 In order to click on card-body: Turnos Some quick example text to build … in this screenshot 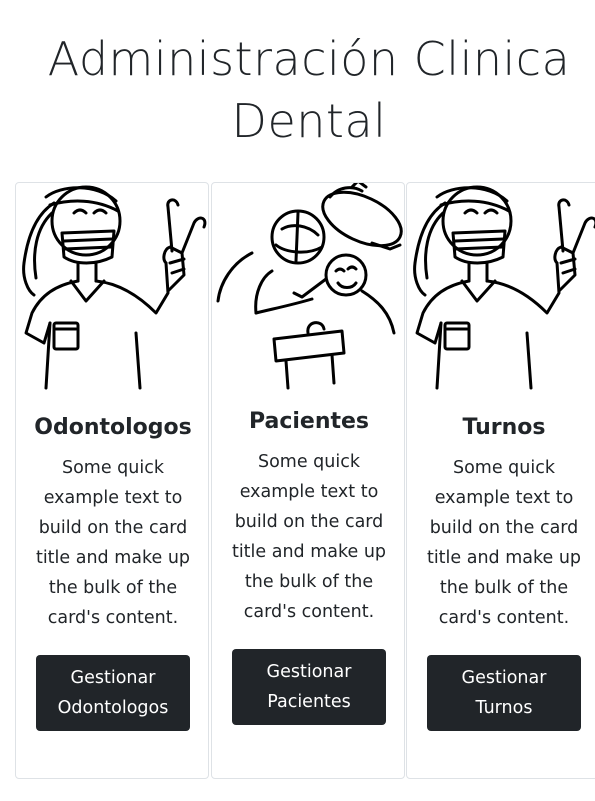, I will do `click(501, 571)`.